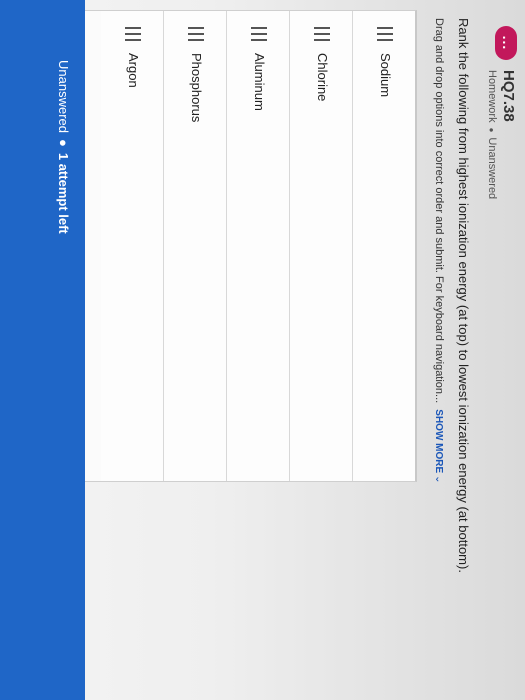  I want to click on question-status: Unanswered, so click(492, 168).